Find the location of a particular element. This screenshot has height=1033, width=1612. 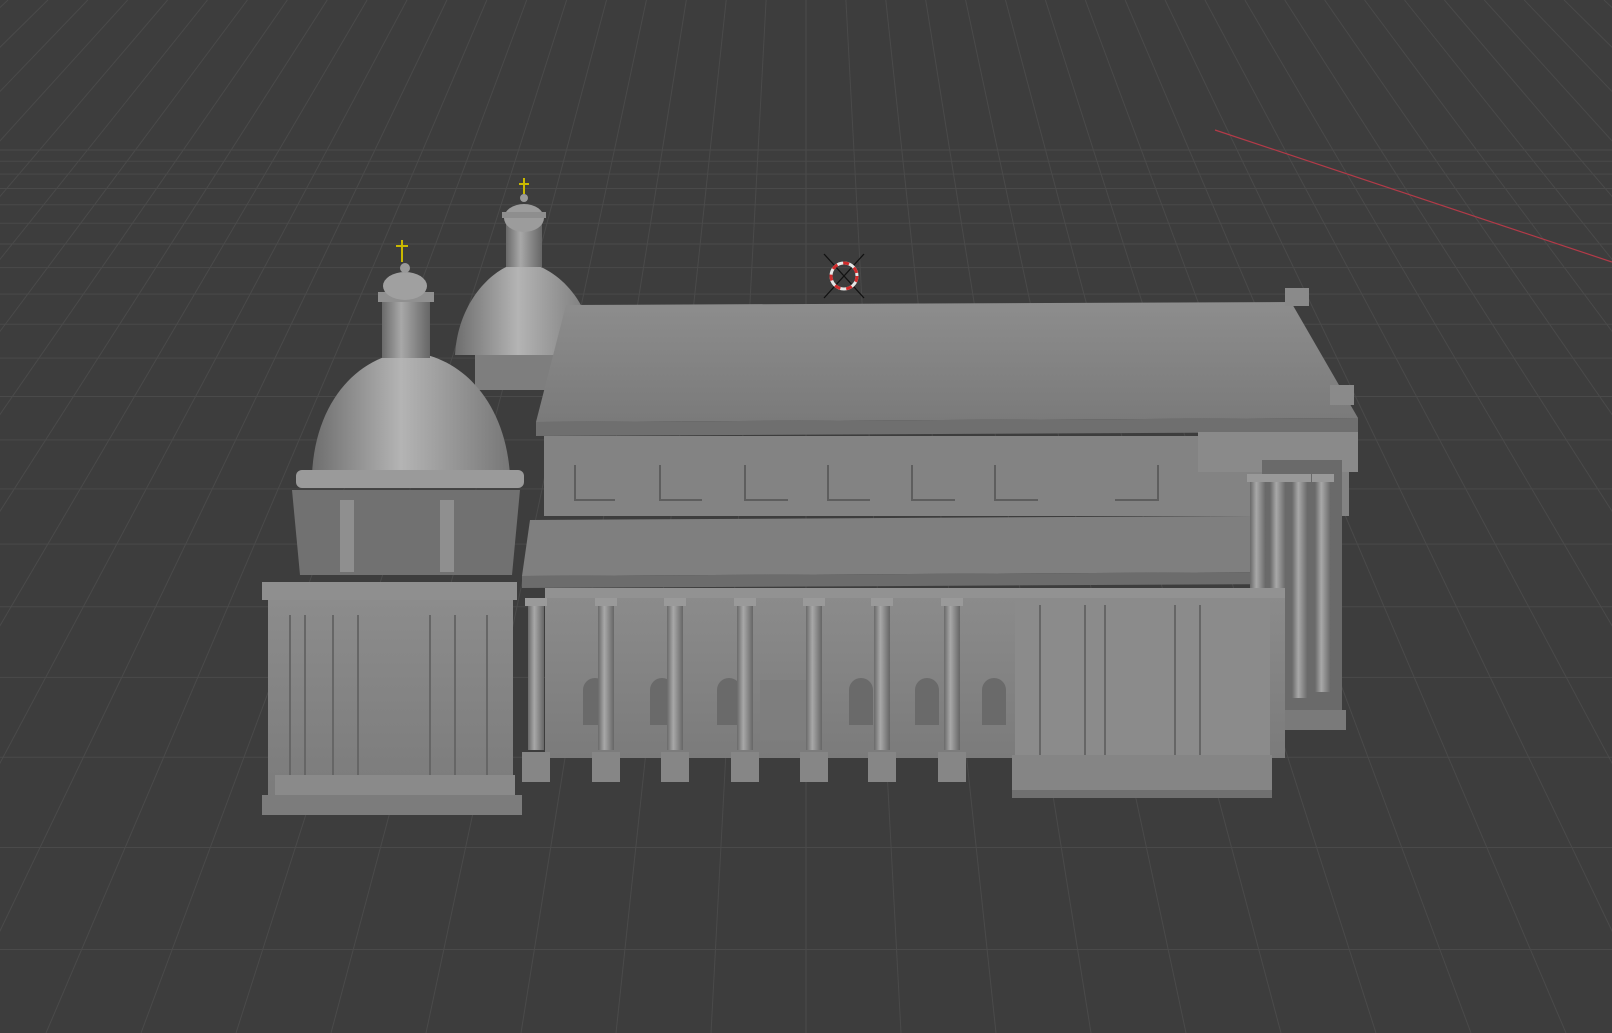

aisle-roof is located at coordinates (903, 546).